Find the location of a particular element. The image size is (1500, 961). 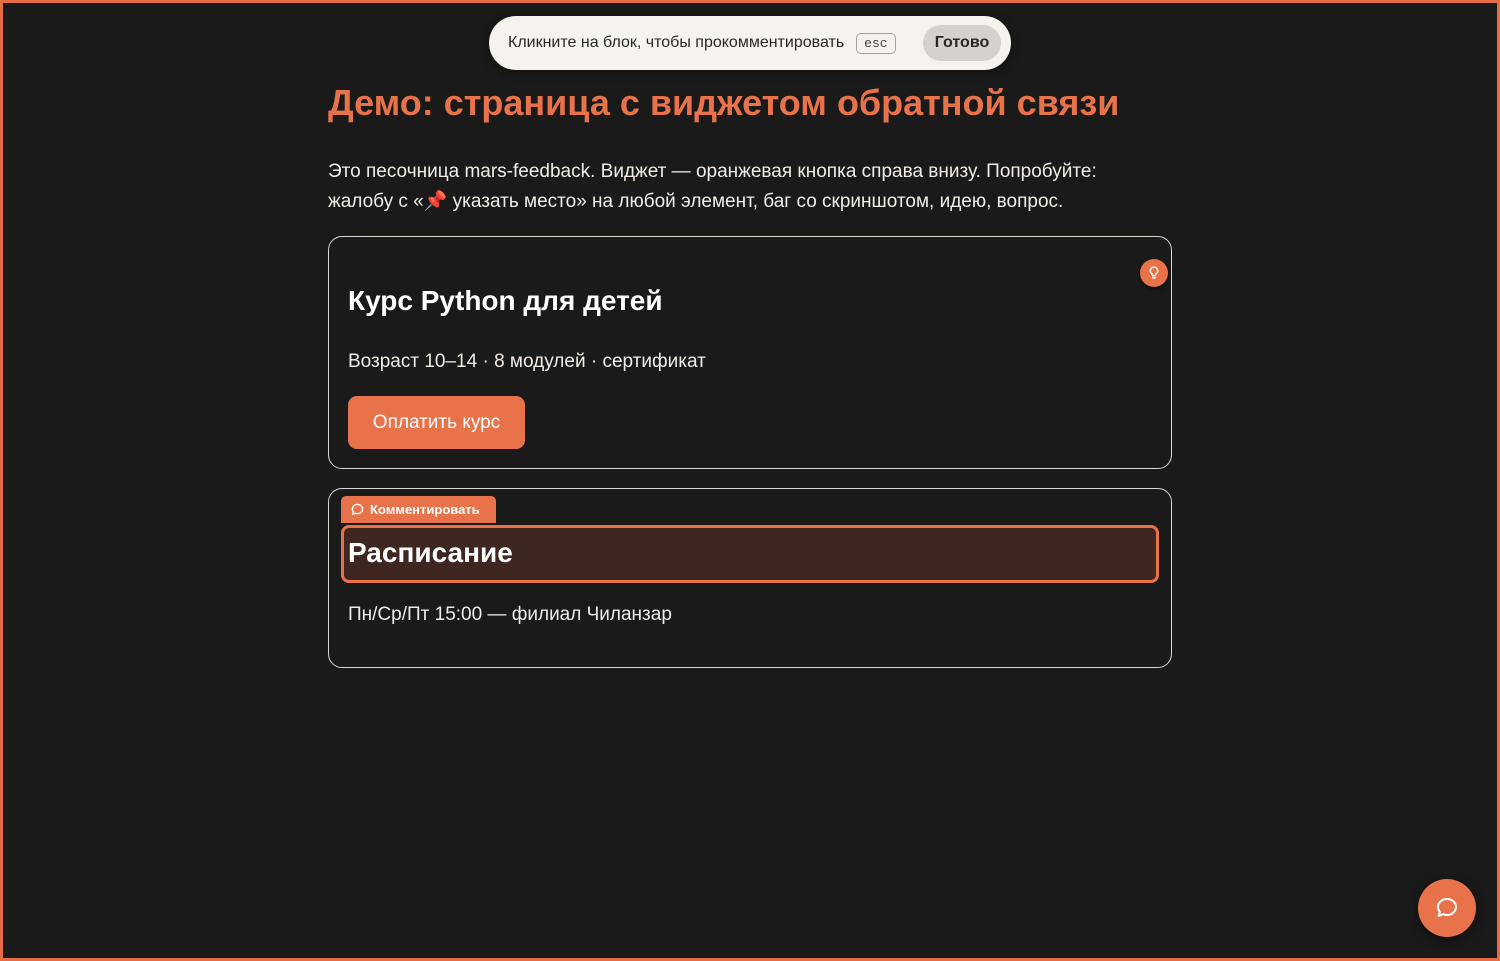

schedule-text: Пн/Ср/Пт 15:00 — филиал Чиланзар is located at coordinates (510, 614).